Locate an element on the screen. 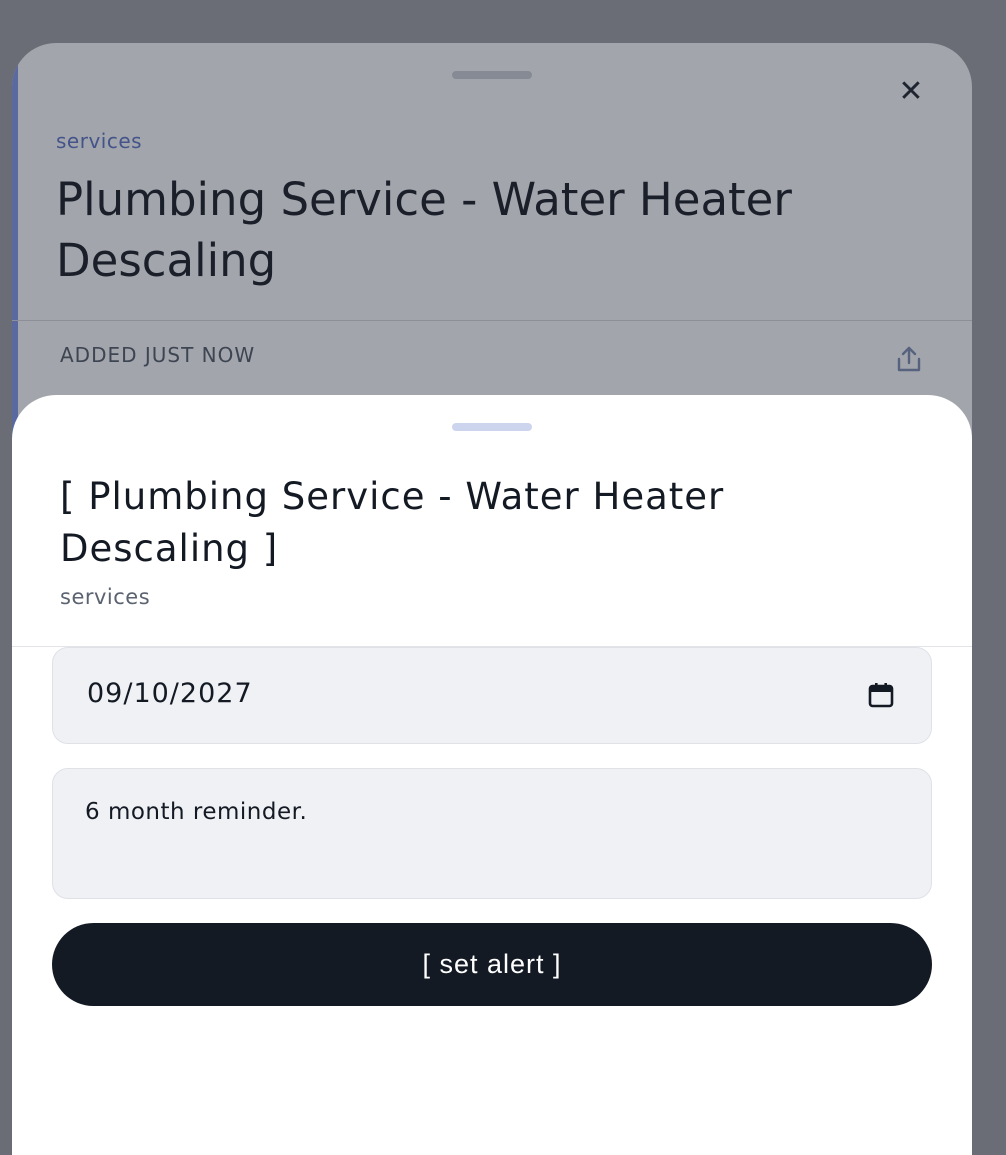 This screenshot has width=1006, height=1155. note-value: 6 month reminder. is located at coordinates (196, 812).